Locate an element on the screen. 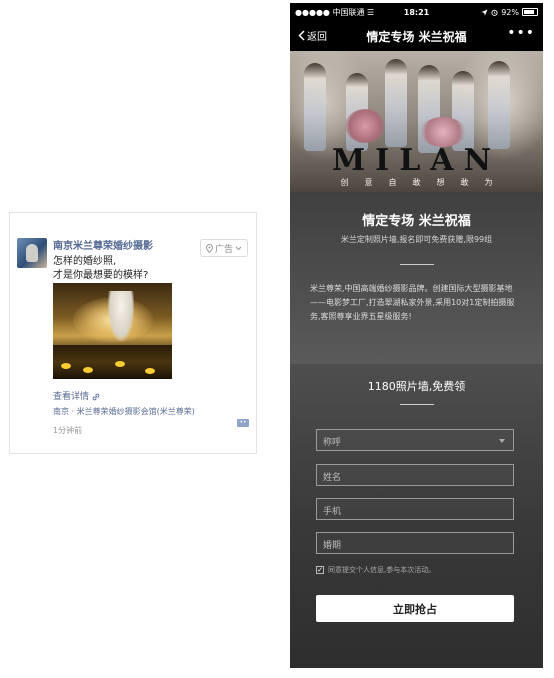 The height and width of the screenshot is (678, 554). chevron-down-icon is located at coordinates (238, 248).